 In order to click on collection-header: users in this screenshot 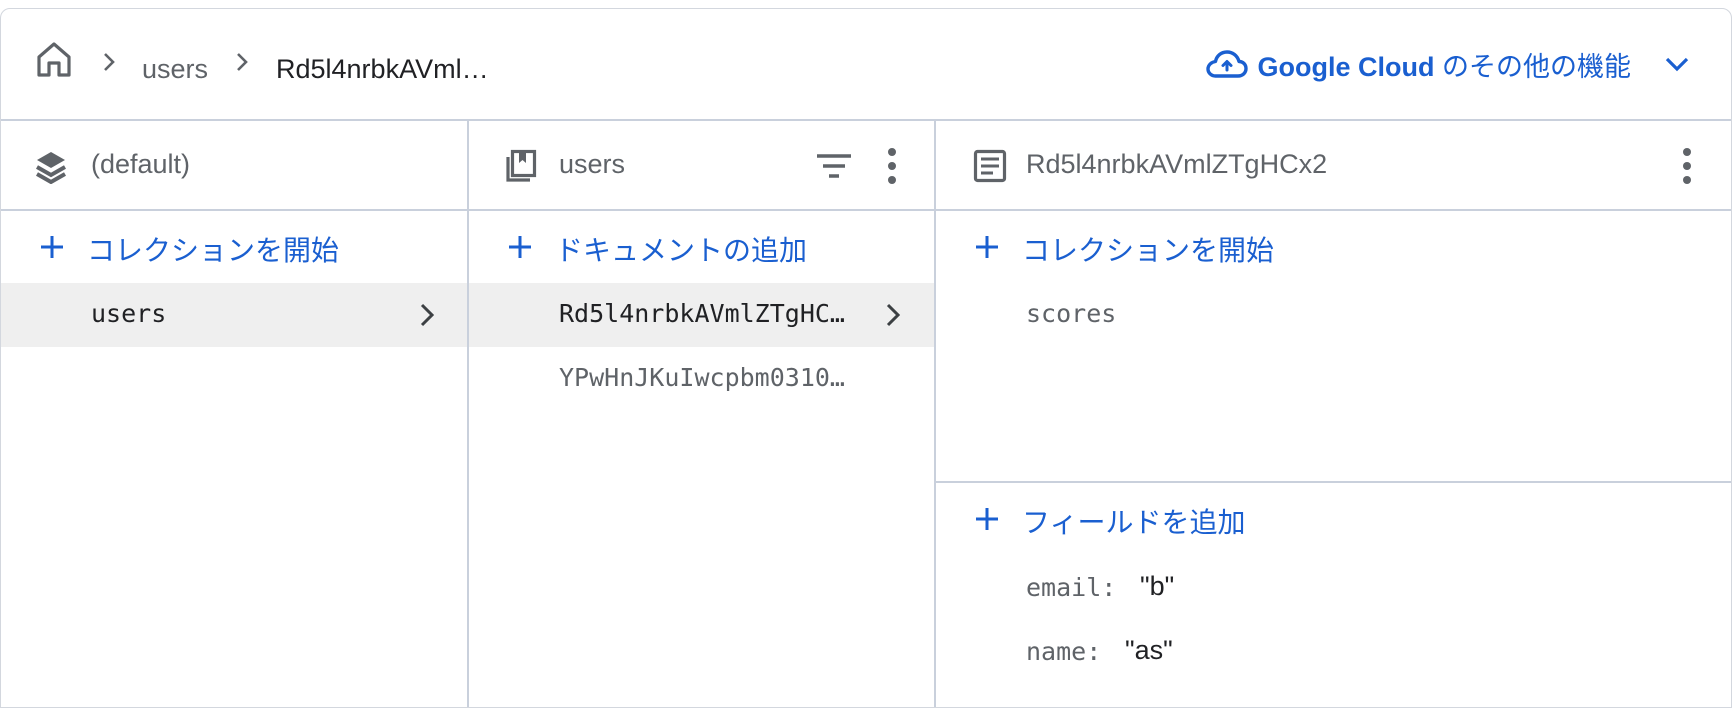, I will do `click(701, 166)`.